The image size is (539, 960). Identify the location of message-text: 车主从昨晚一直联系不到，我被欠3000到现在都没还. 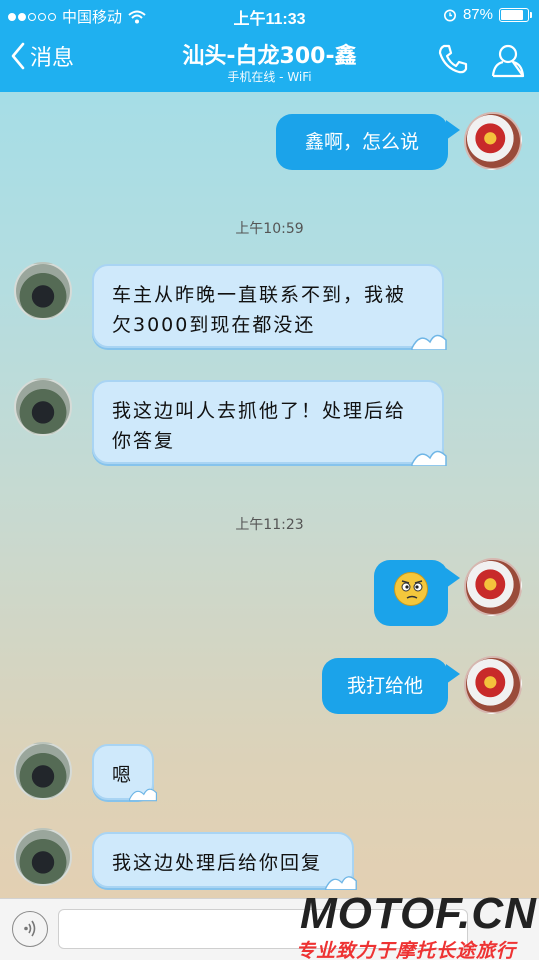
(259, 310).